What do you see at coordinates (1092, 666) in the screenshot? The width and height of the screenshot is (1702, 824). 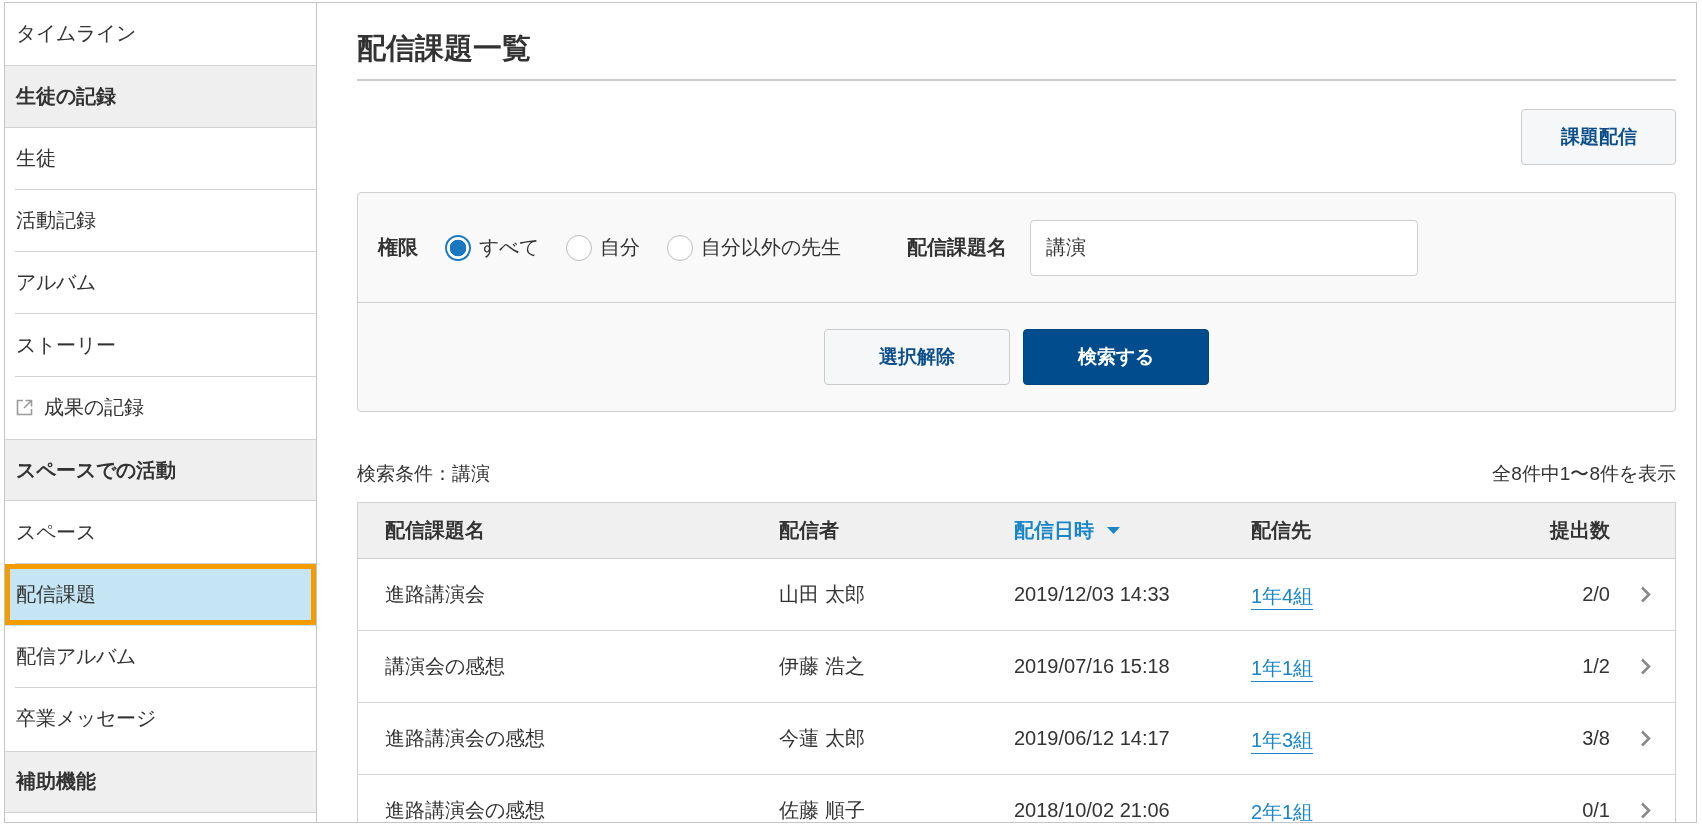 I see `table-cell-text: 2019/07/16 15:18` at bounding box center [1092, 666].